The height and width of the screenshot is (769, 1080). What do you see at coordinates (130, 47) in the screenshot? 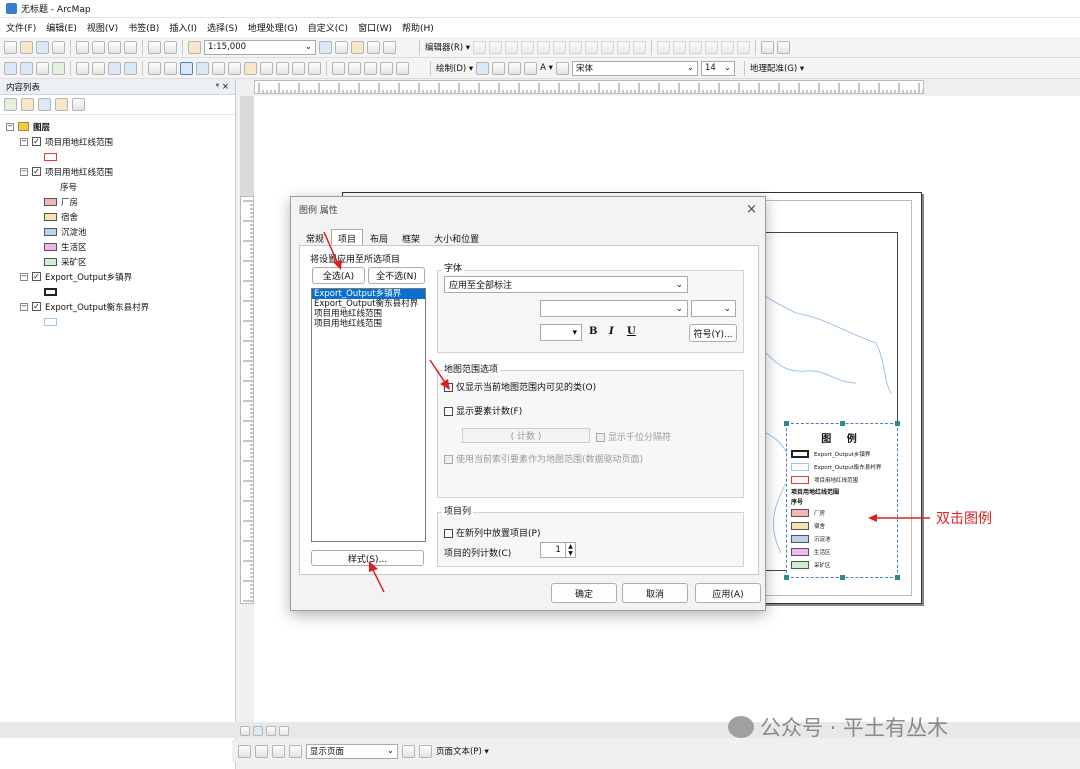
I see `delete-icon` at bounding box center [130, 47].